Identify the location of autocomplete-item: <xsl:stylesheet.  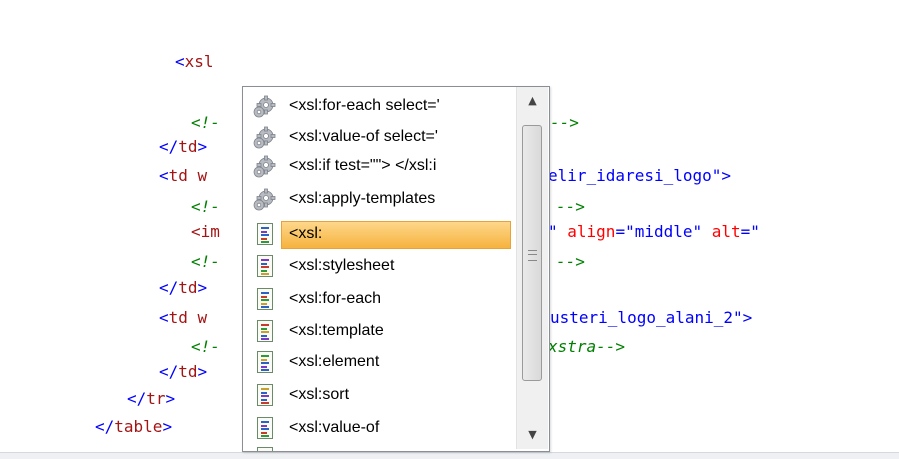
(380, 266).